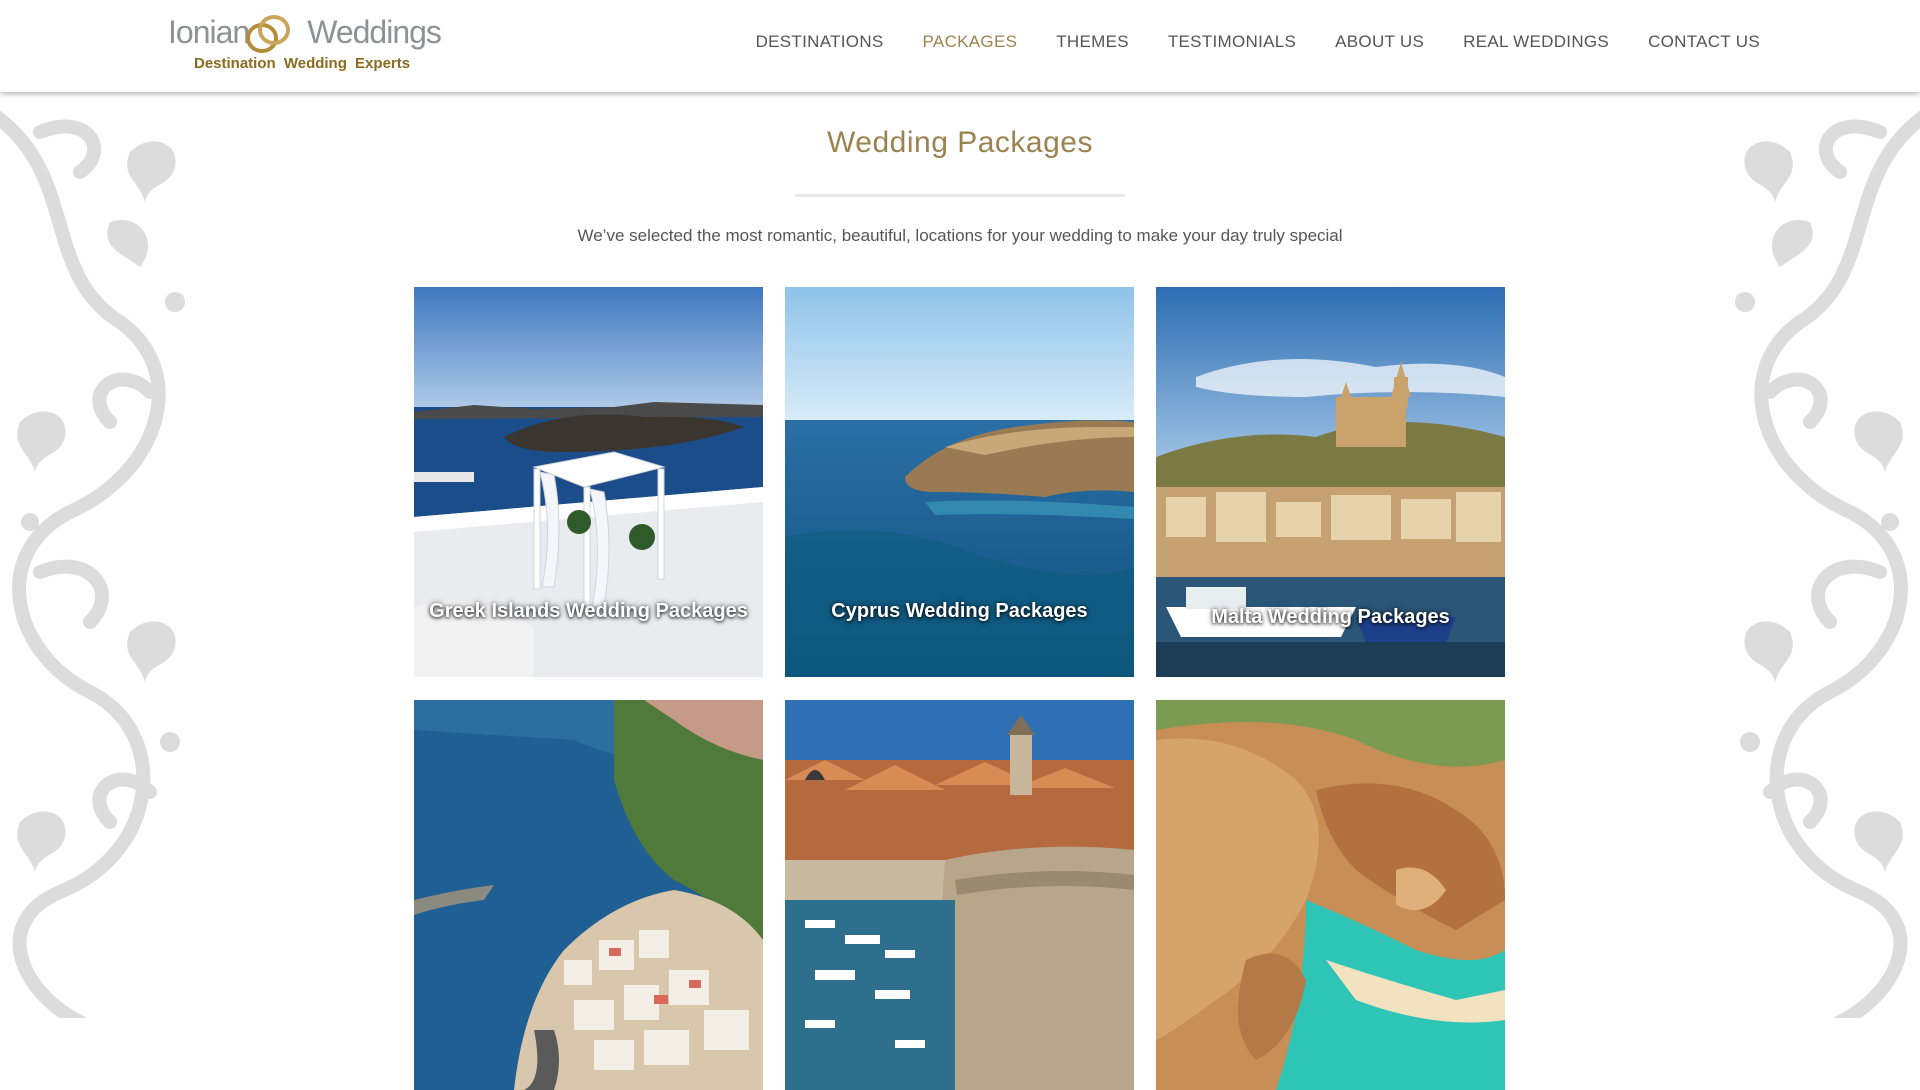  Describe the element at coordinates (209, 32) in the screenshot. I see `logo-name-part1: Ionian` at that location.